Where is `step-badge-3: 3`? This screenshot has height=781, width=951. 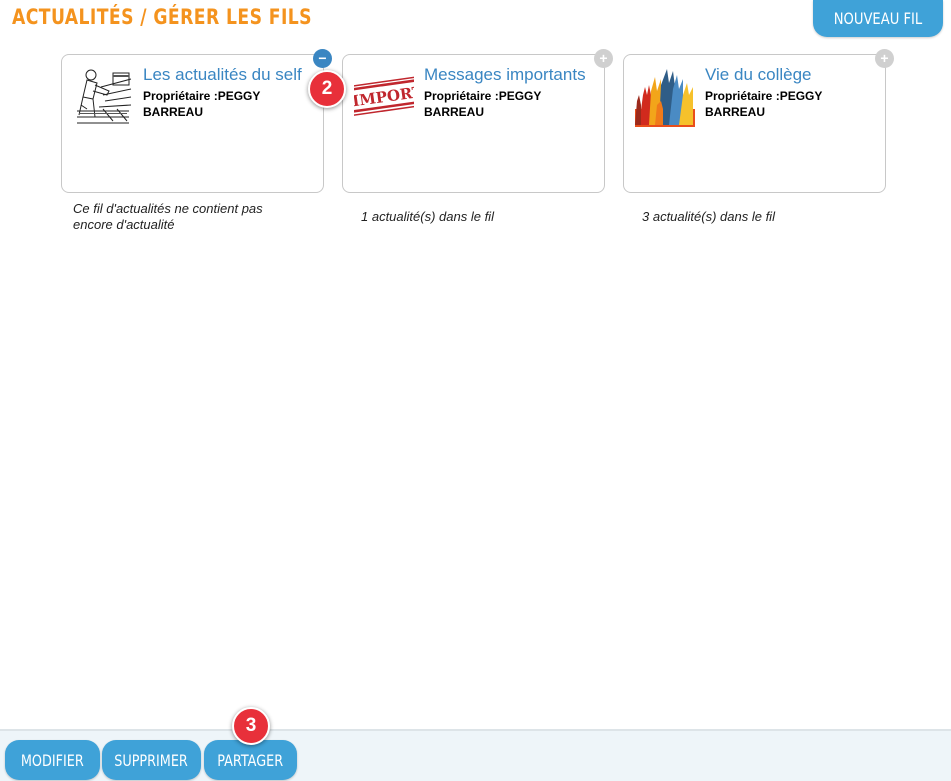 step-badge-3: 3 is located at coordinates (251, 726).